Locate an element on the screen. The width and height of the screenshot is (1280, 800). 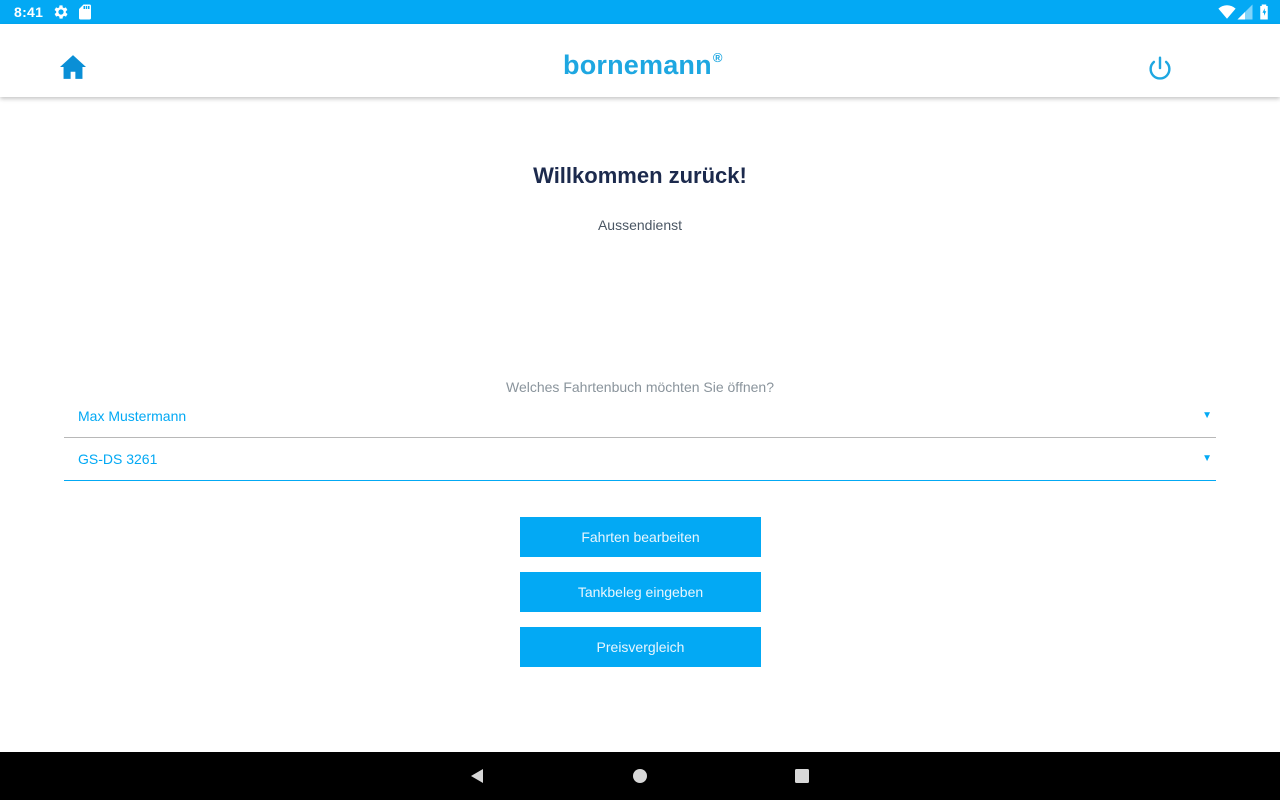
enter-fuel-receipt-button: Tankbeleg eingeben is located at coordinates (640, 592).